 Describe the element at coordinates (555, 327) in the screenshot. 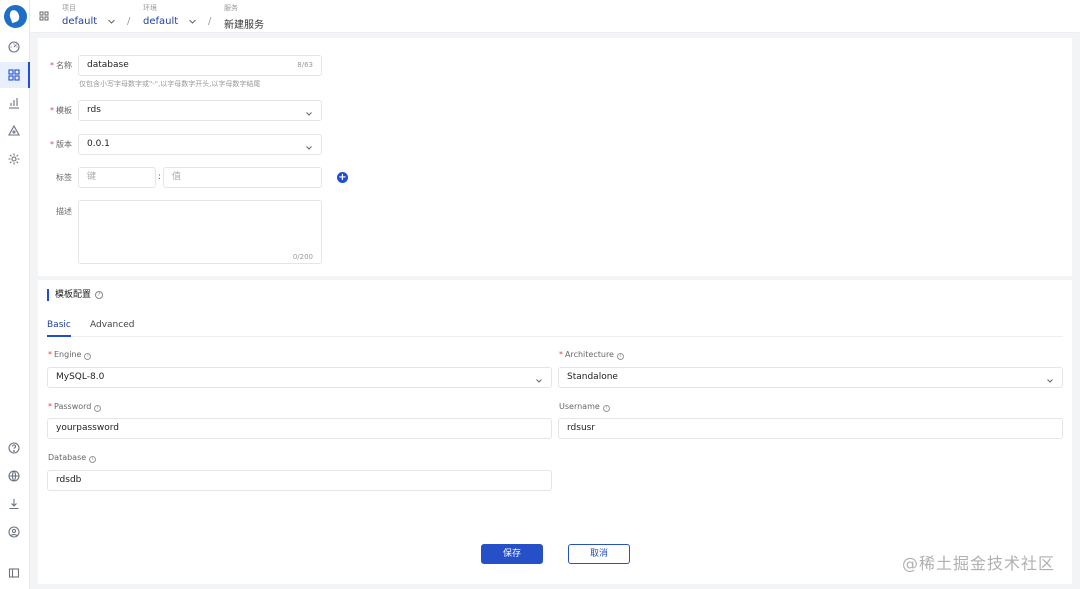

I see `config-tabs: Basic Advanced` at that location.